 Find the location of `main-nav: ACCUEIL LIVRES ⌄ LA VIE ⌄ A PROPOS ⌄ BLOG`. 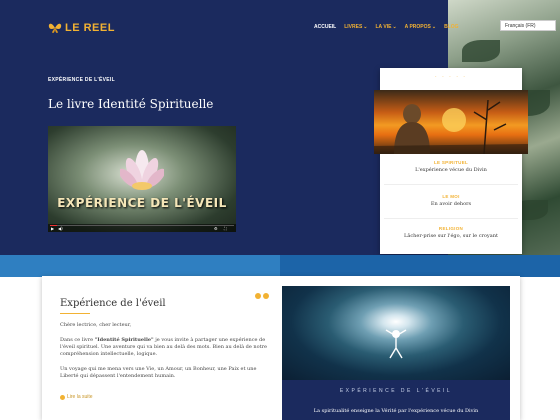

main-nav: ACCUEIL LIVRES ⌄ LA VIE ⌄ A PROPOS ⌄ BLOG is located at coordinates (386, 27).